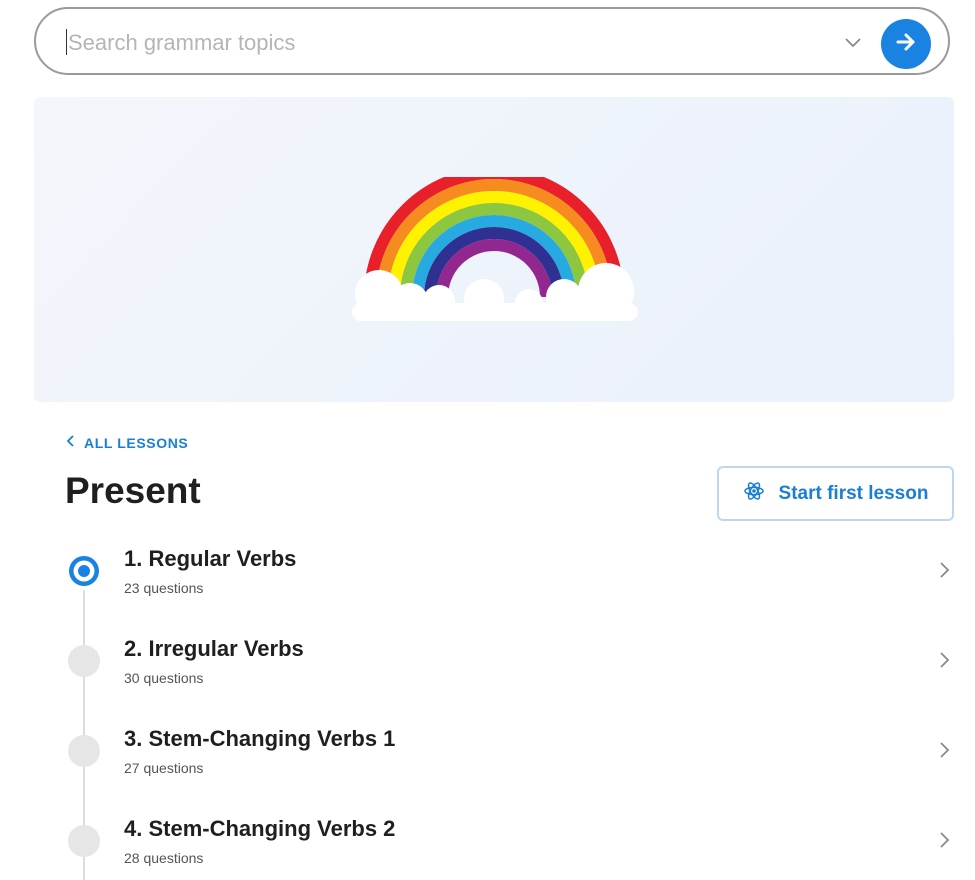 Image resolution: width=975 pixels, height=880 pixels. I want to click on search-submit-button, so click(906, 44).